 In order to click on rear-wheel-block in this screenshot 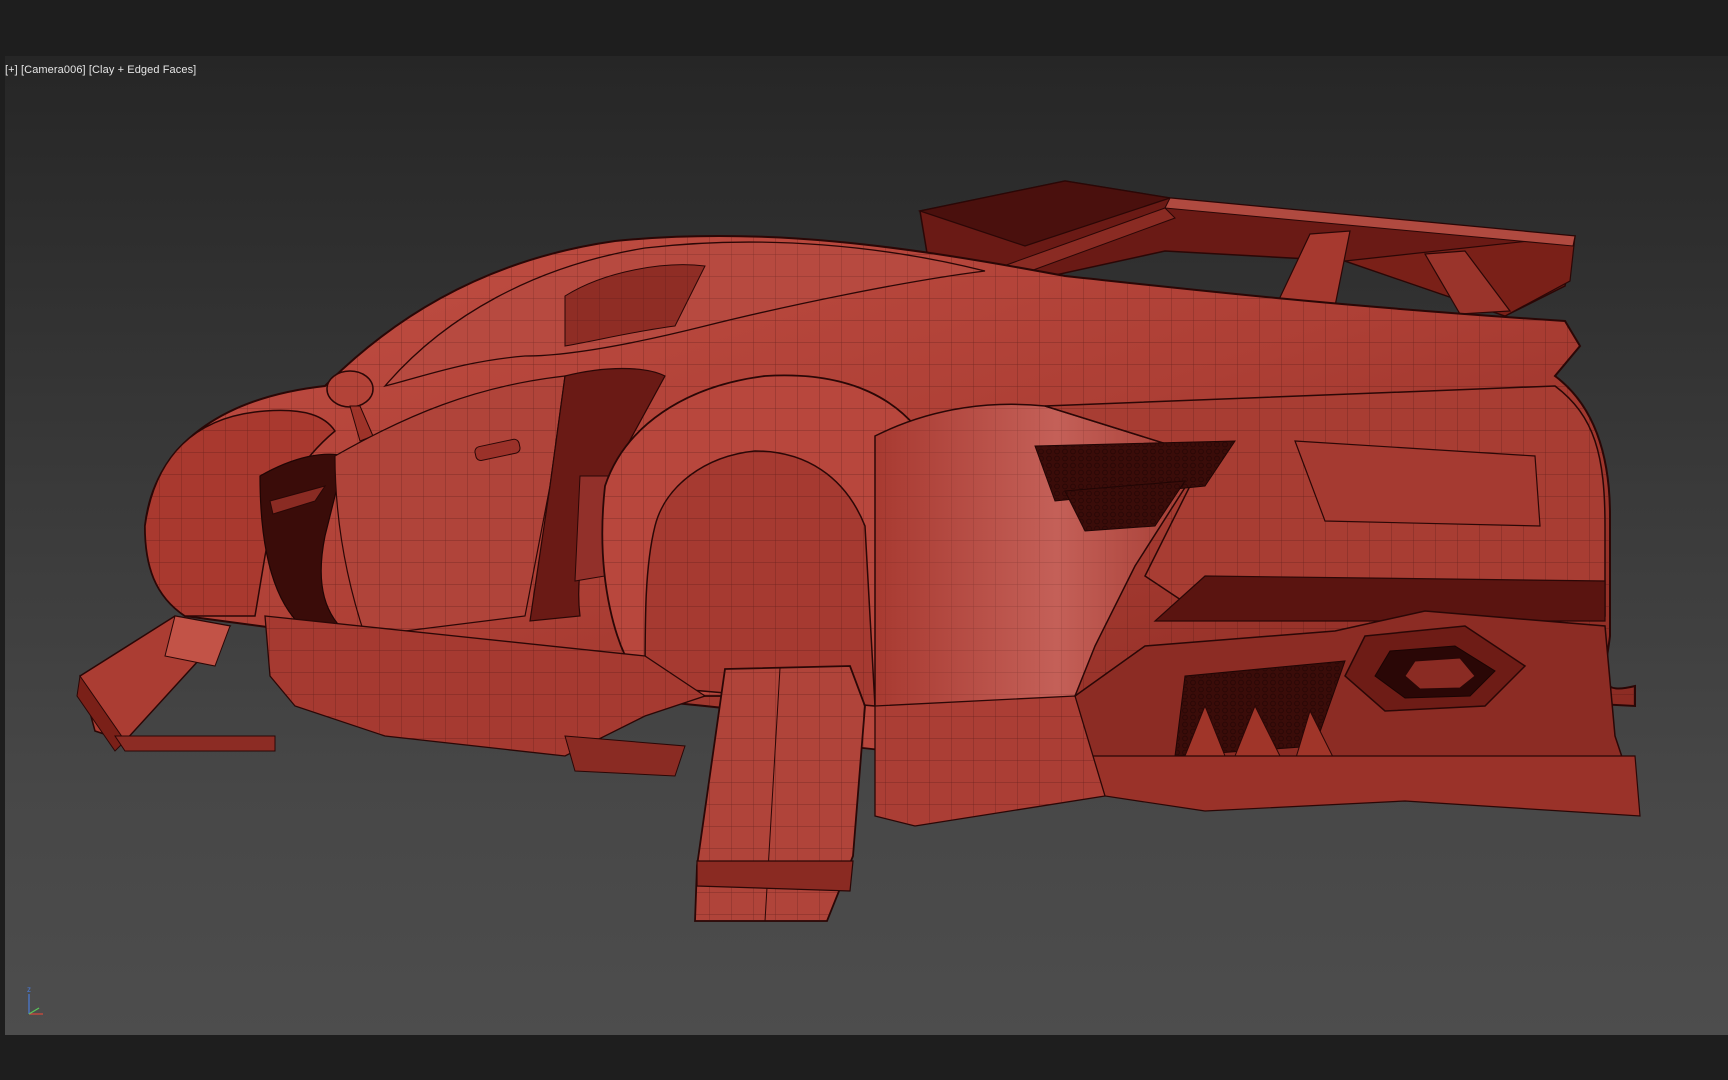, I will do `click(780, 793)`.